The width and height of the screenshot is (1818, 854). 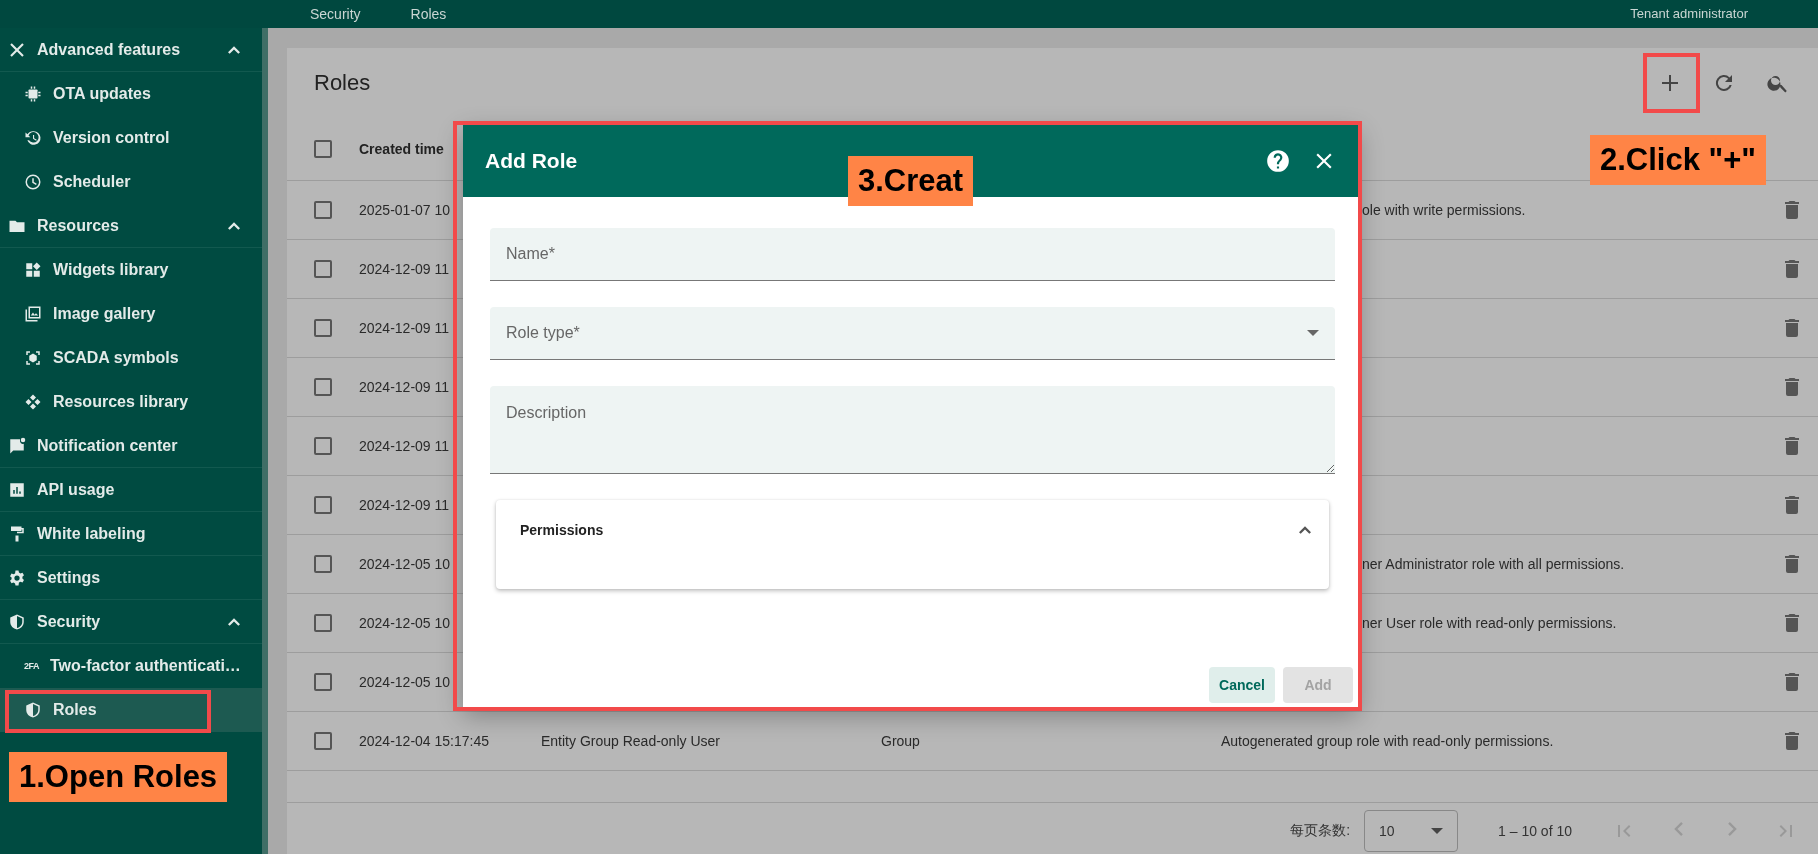 I want to click on sidebar-item: Notification center, so click(x=131, y=446).